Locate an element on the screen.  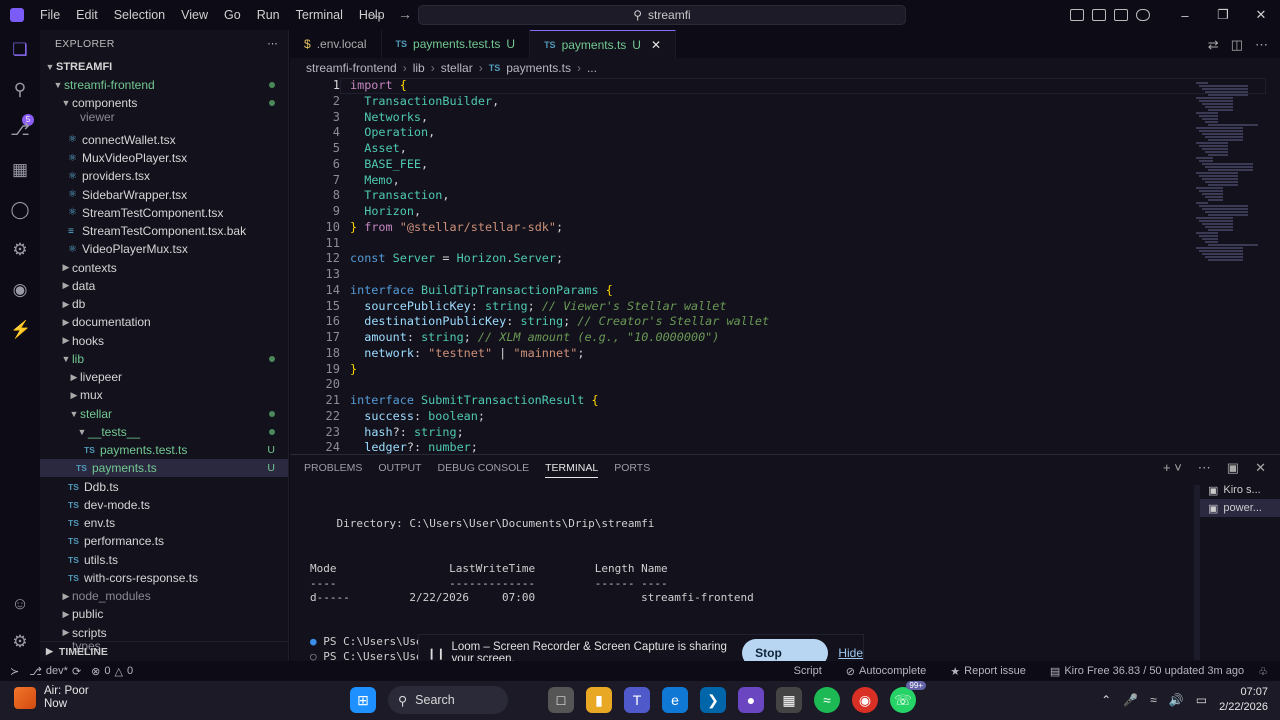
command-center: ⚲ streamfi is located at coordinates (662, 15).